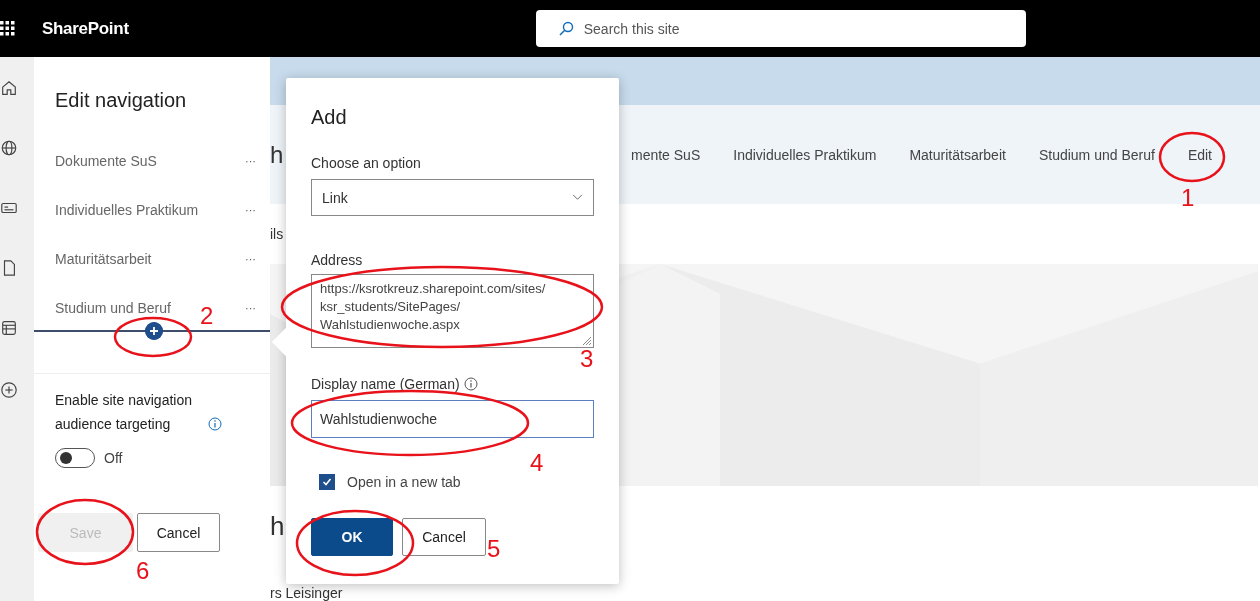 This screenshot has height=601, width=1260. I want to click on home-icon, so click(9, 88).